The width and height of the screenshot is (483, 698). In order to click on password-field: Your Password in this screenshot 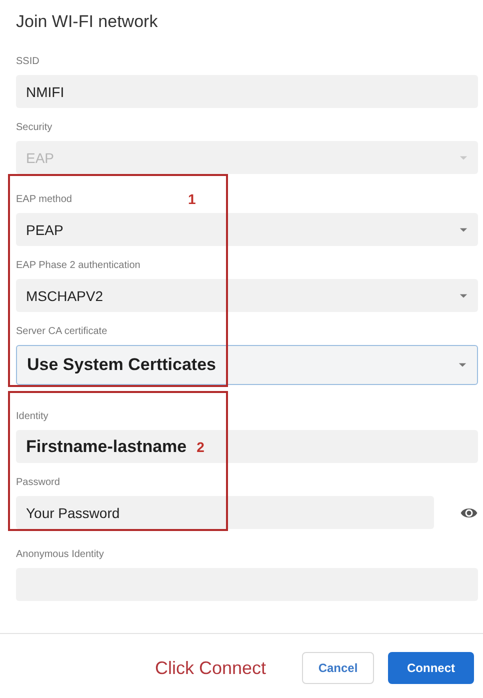, I will do `click(225, 512)`.